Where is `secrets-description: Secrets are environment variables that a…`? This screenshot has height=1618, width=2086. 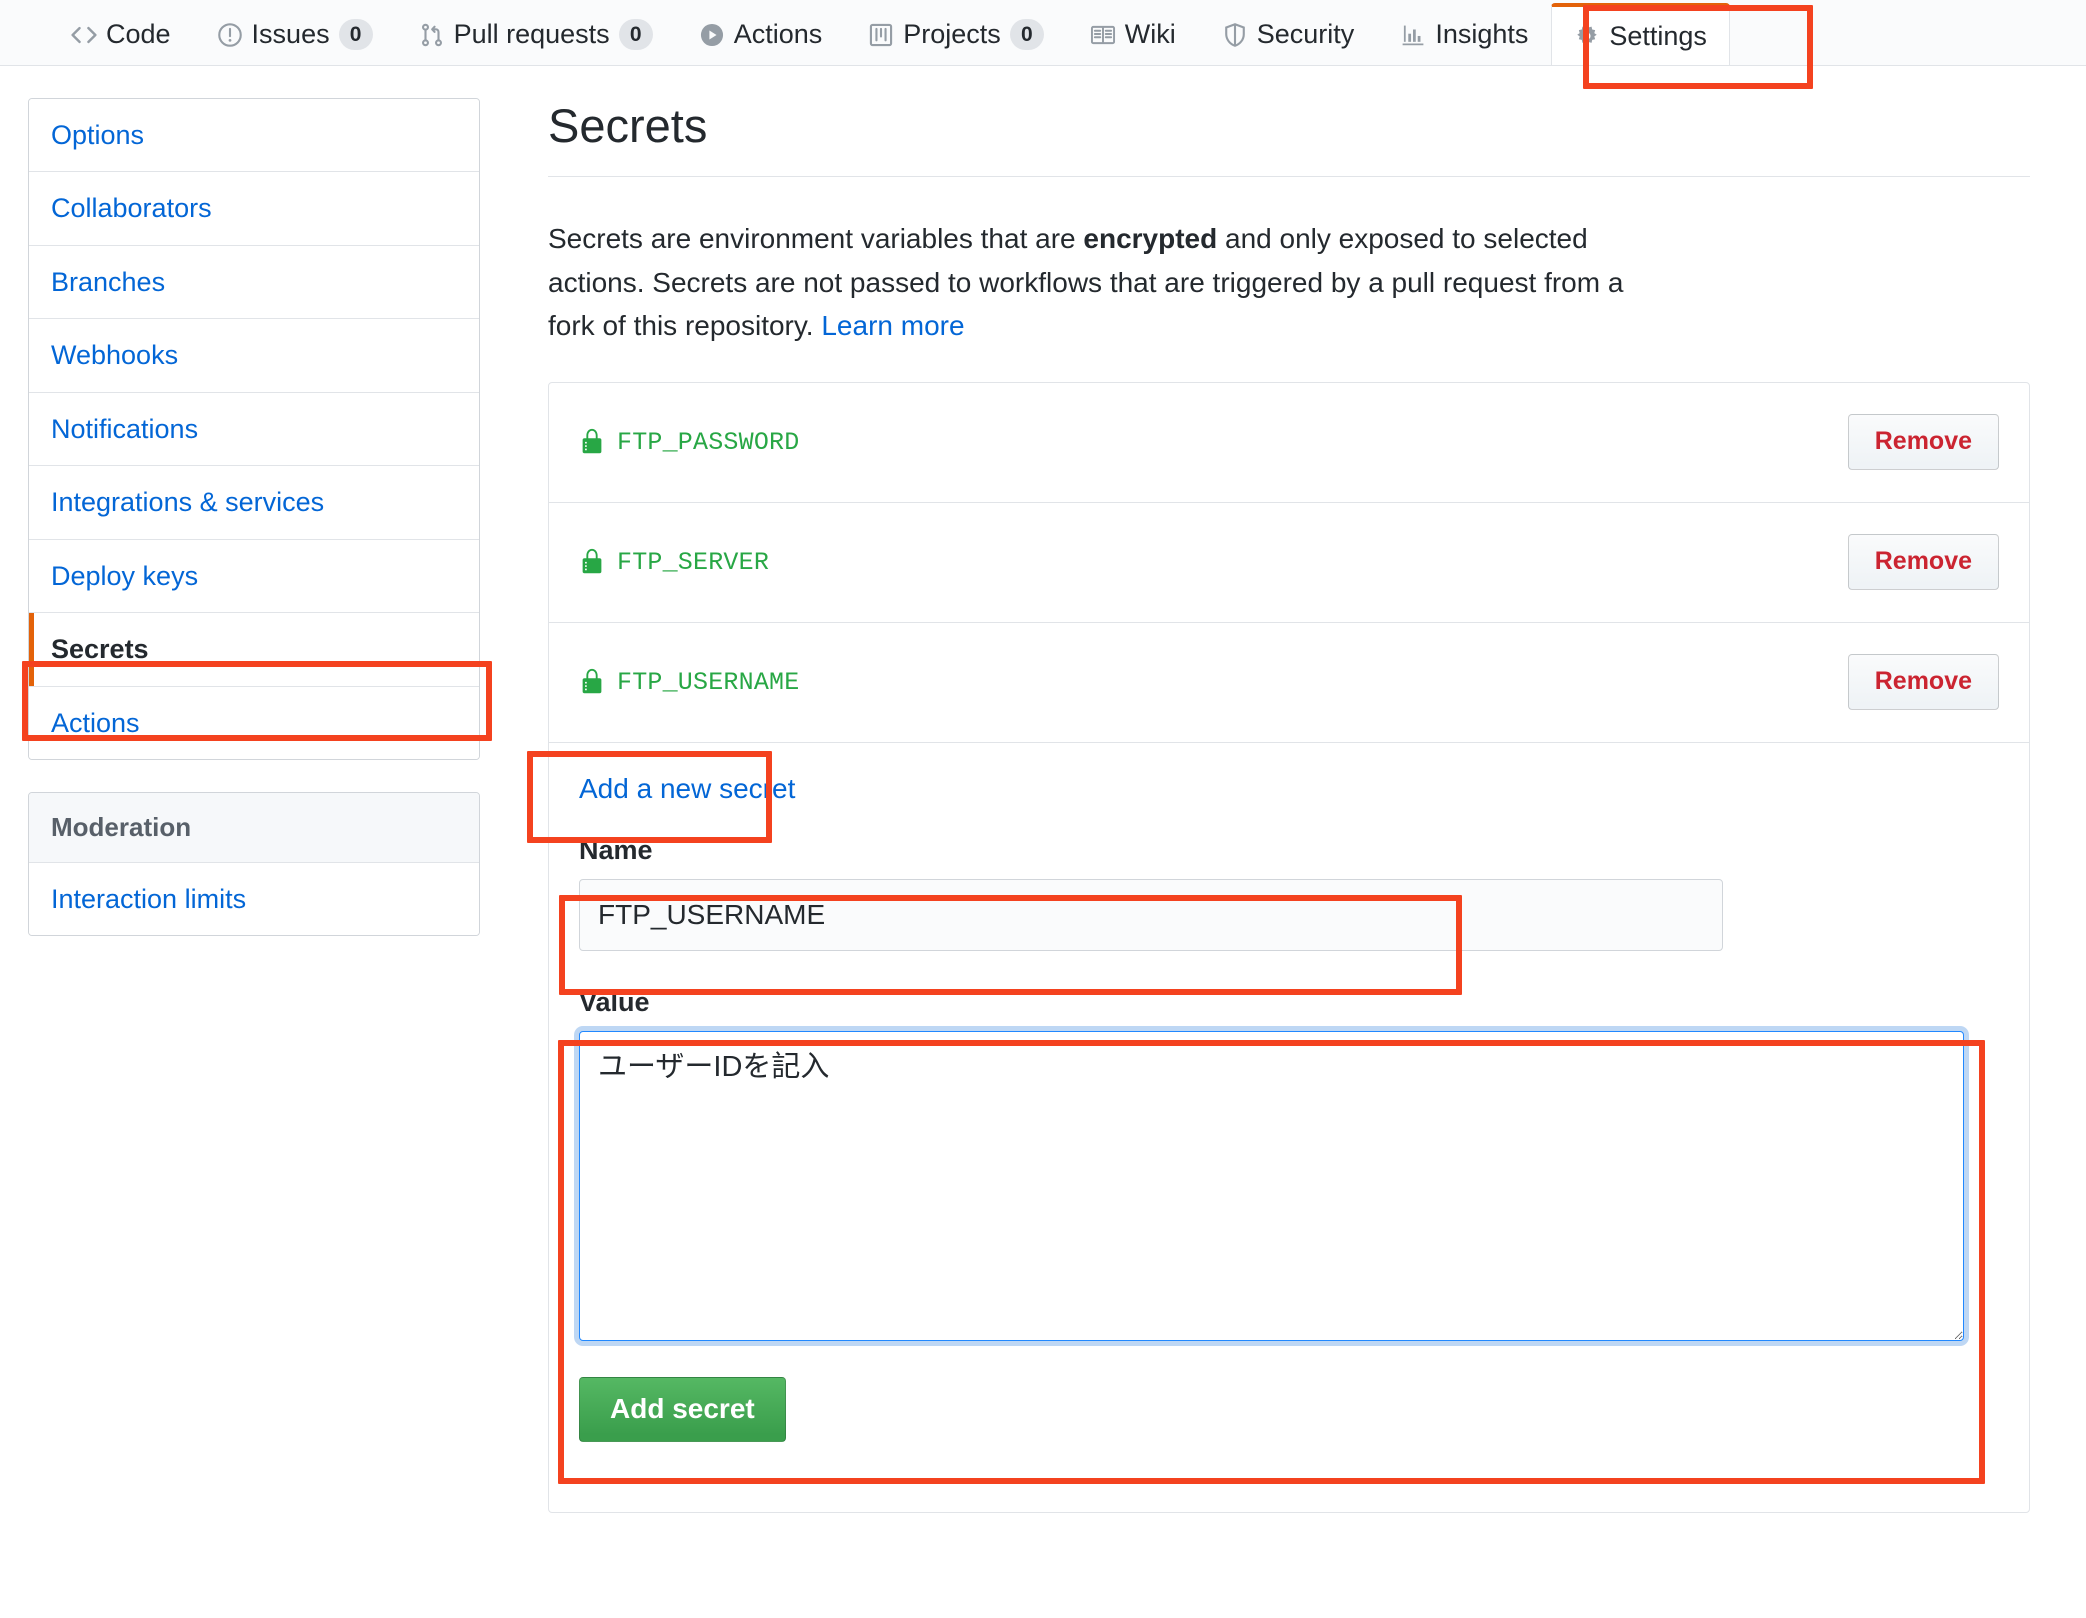
secrets-description: Secrets are environment variables that a… is located at coordinates (1103, 282).